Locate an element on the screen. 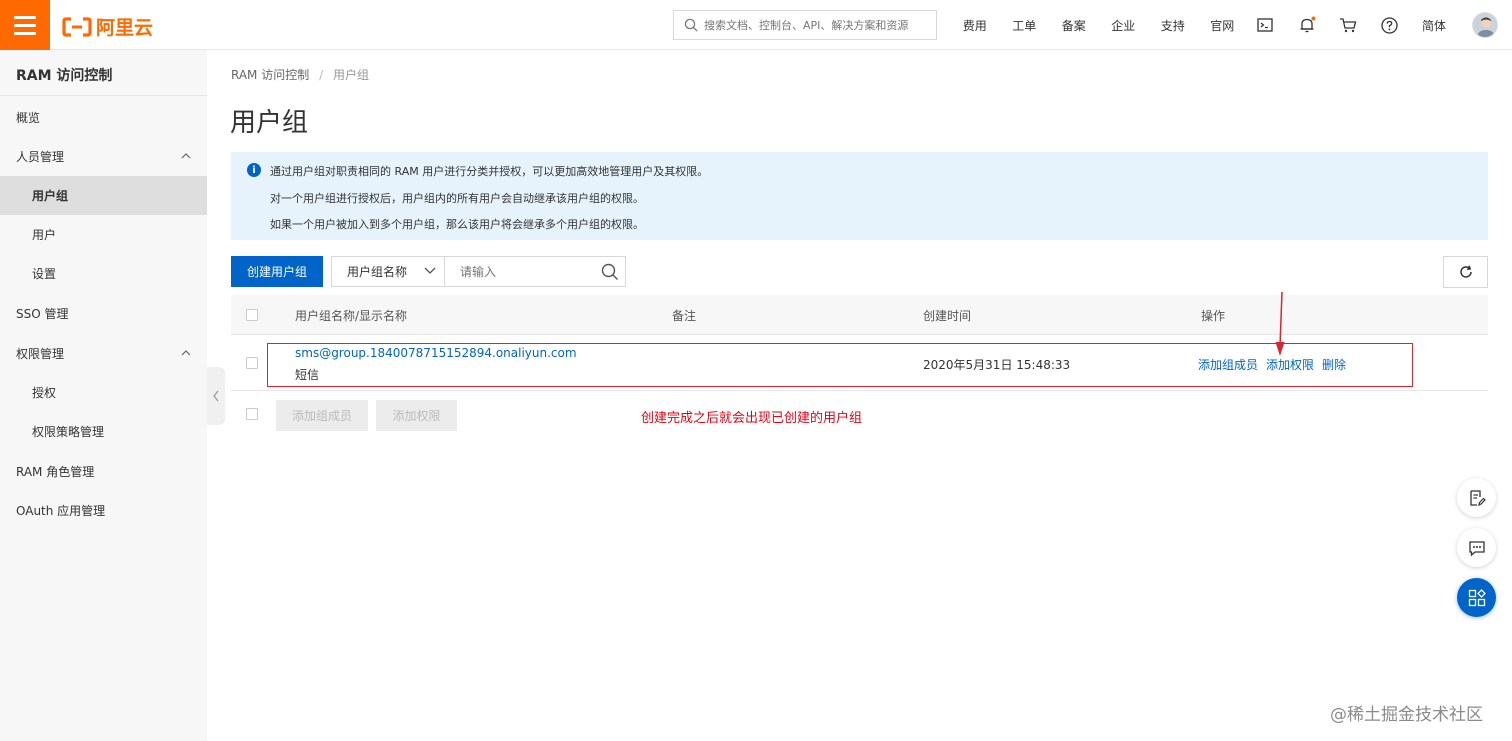 The image size is (1512, 741). column-header-actions: 操作 is located at coordinates (1213, 316).